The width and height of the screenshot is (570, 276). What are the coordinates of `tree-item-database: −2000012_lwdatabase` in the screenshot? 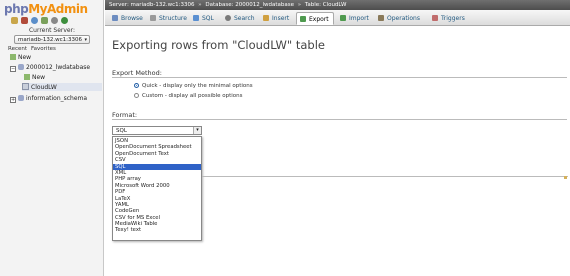 It's located at (50, 68).